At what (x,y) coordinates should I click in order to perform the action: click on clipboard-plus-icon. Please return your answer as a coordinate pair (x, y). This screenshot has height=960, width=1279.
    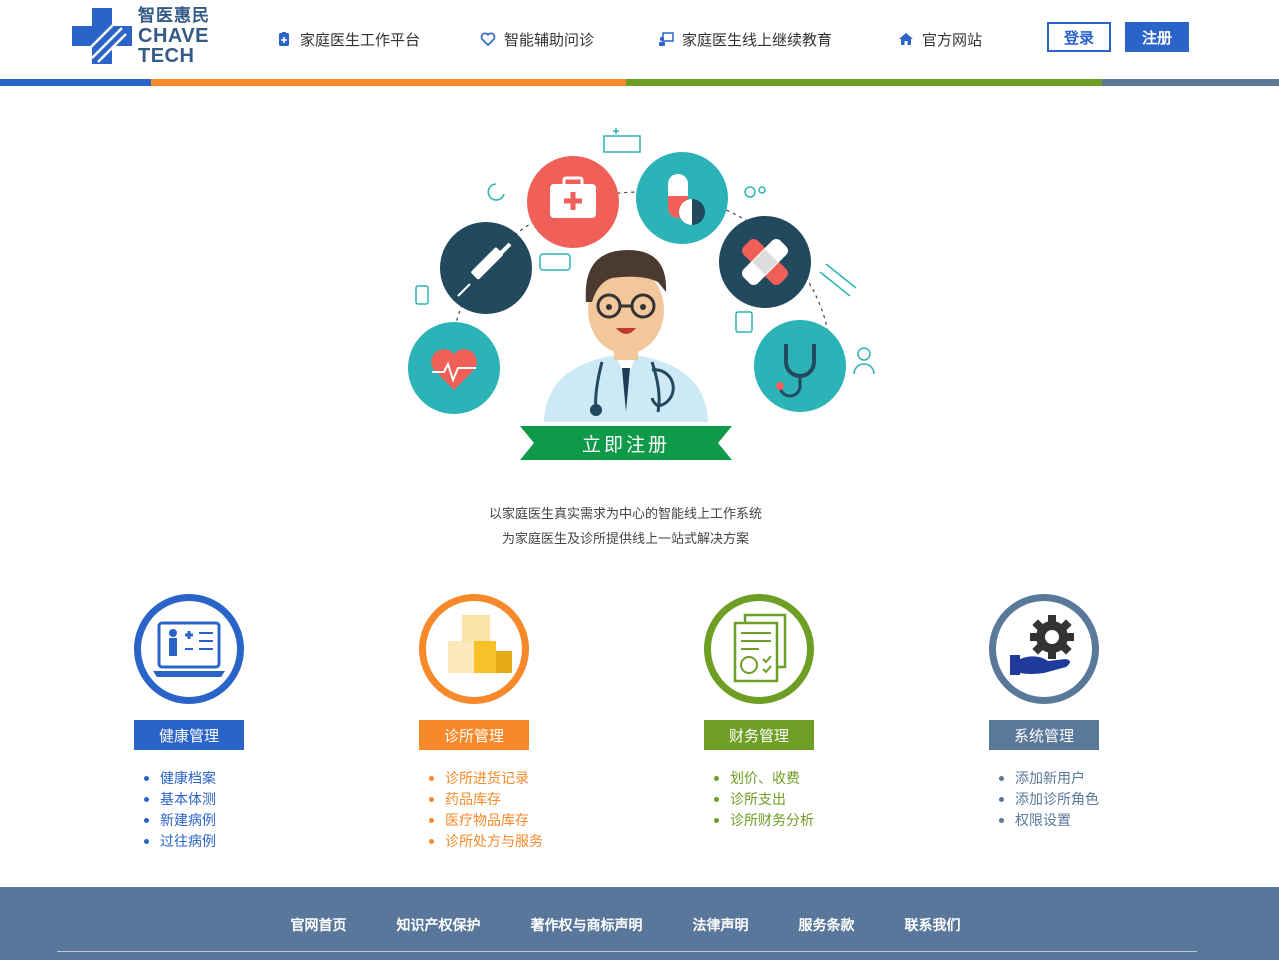
    Looking at the image, I should click on (284, 39).